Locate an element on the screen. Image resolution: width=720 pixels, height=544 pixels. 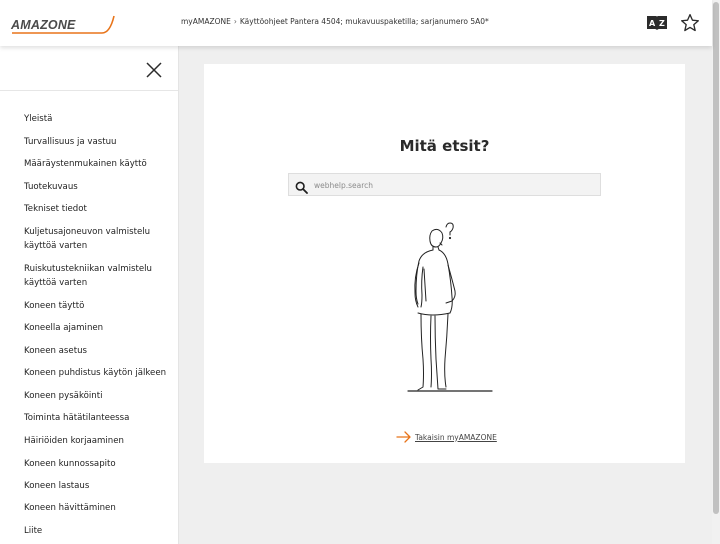
sidebar-item-toiminta-hatatilanteessa: Toiminta hätätilanteessa is located at coordinates (99, 418).